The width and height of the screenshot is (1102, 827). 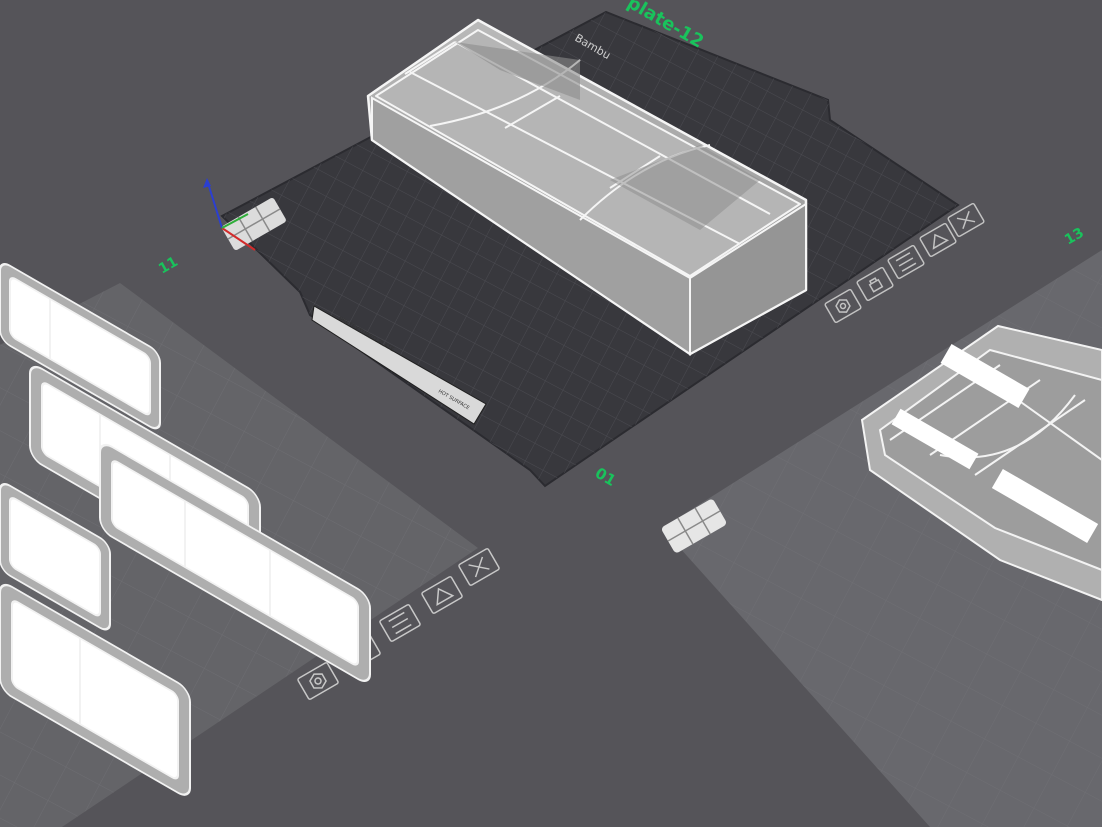 I want to click on plate-number-label: 01, so click(x=605, y=477).